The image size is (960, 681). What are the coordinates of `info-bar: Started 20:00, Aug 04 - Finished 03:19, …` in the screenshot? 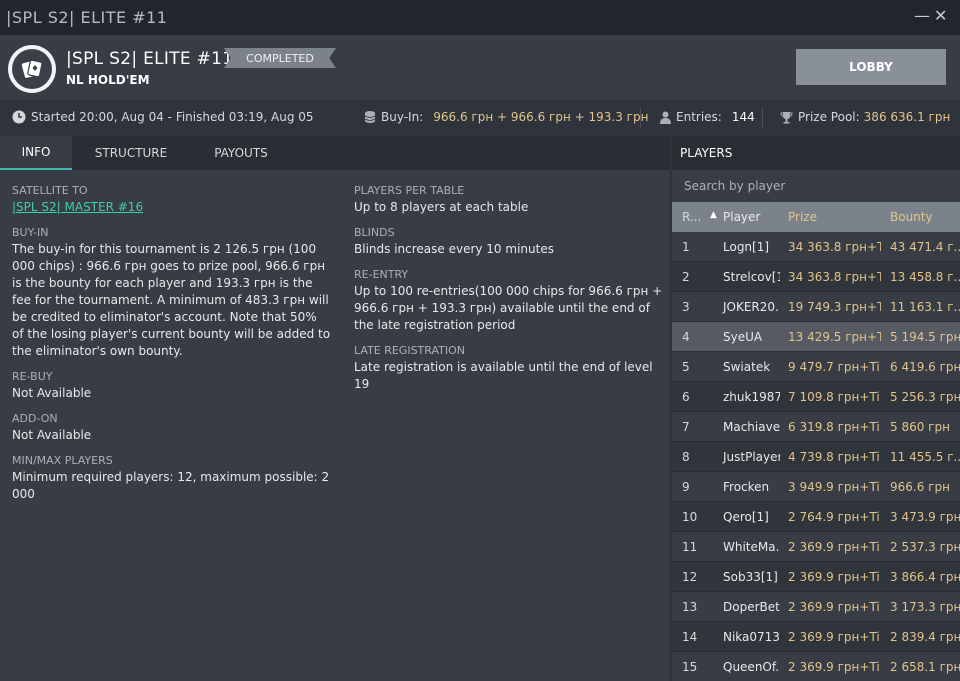 It's located at (480, 118).